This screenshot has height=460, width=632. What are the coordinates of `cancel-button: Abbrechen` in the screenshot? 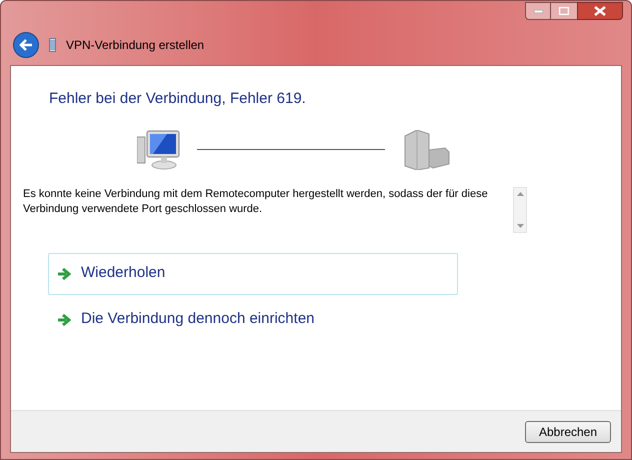 It's located at (568, 431).